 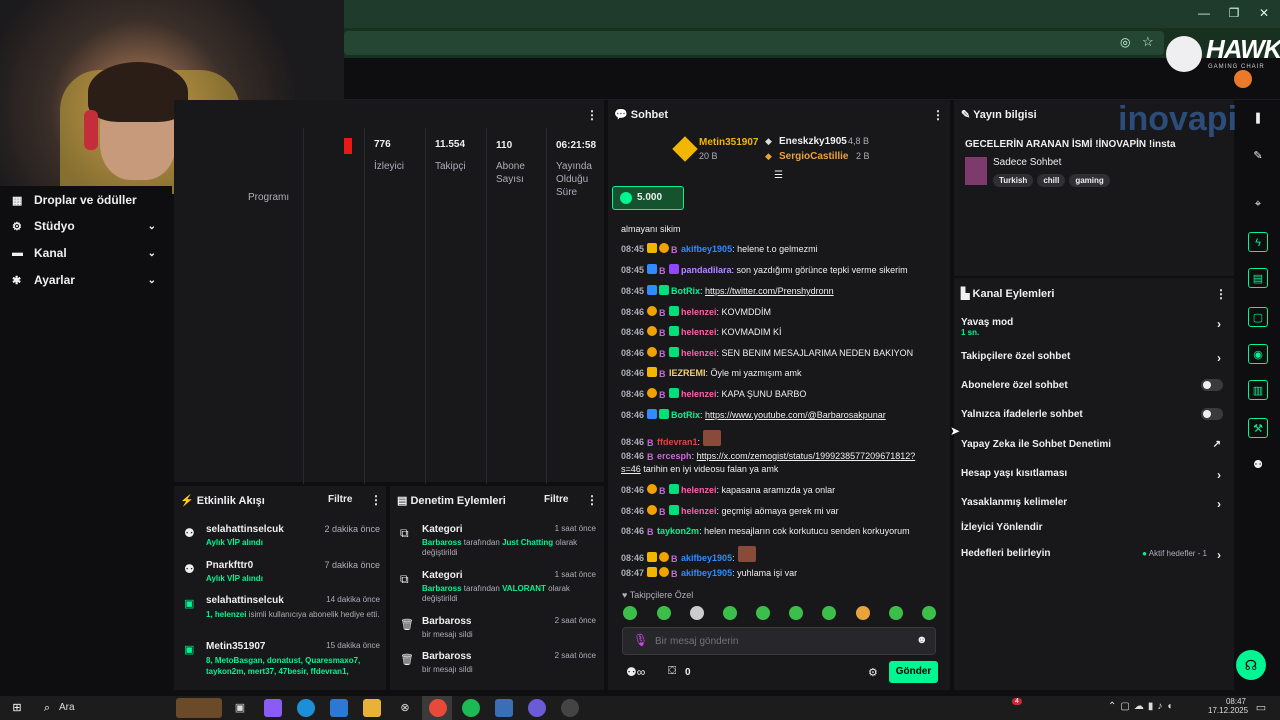 I want to click on copilot-icon, so click(x=273, y=708).